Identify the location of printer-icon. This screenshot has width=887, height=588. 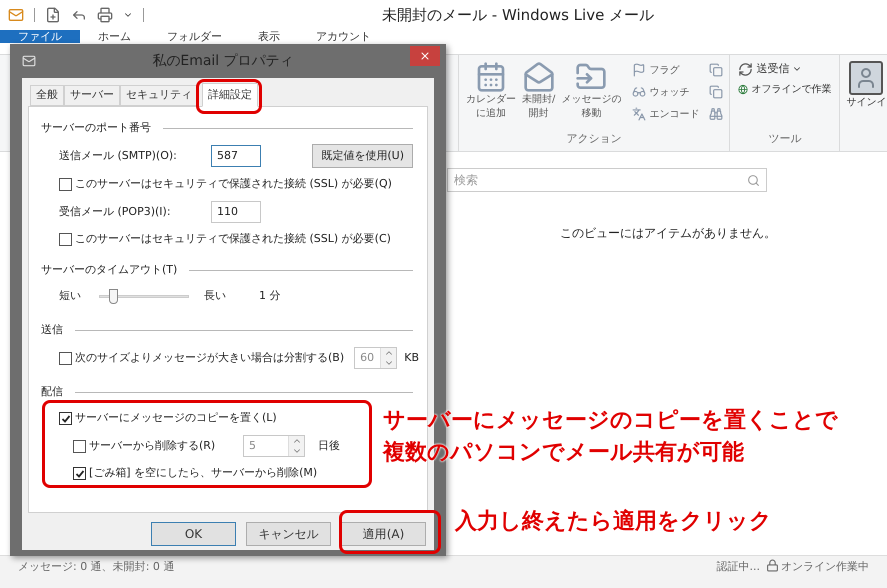
(105, 15).